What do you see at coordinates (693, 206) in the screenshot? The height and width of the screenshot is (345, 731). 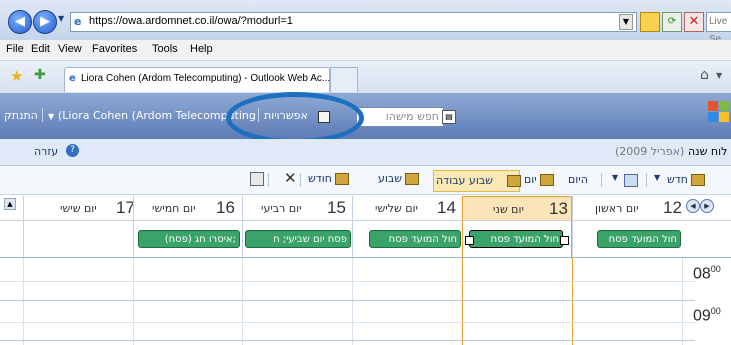 I see `prev-week-icon: ◀` at bounding box center [693, 206].